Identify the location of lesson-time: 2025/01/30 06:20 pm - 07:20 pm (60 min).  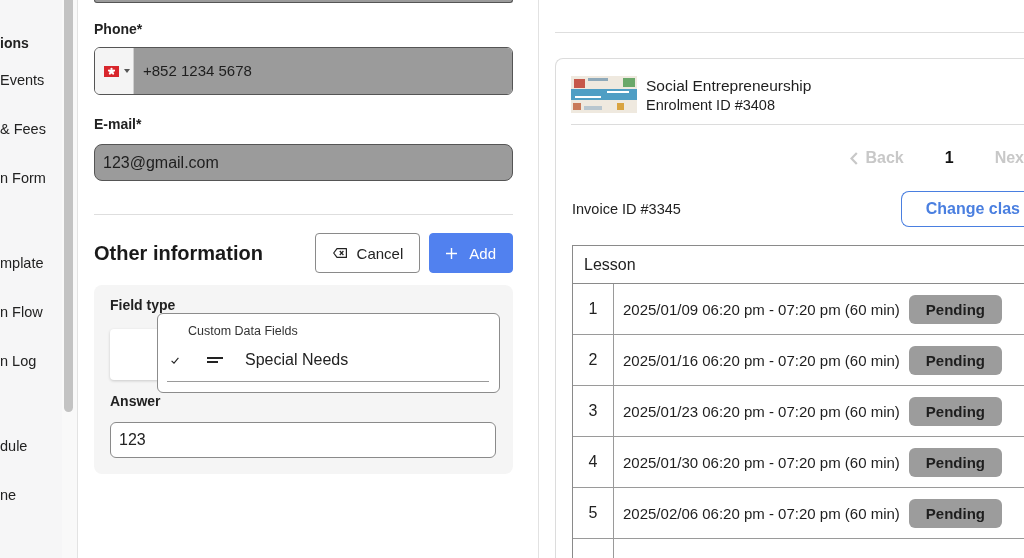
(761, 462).